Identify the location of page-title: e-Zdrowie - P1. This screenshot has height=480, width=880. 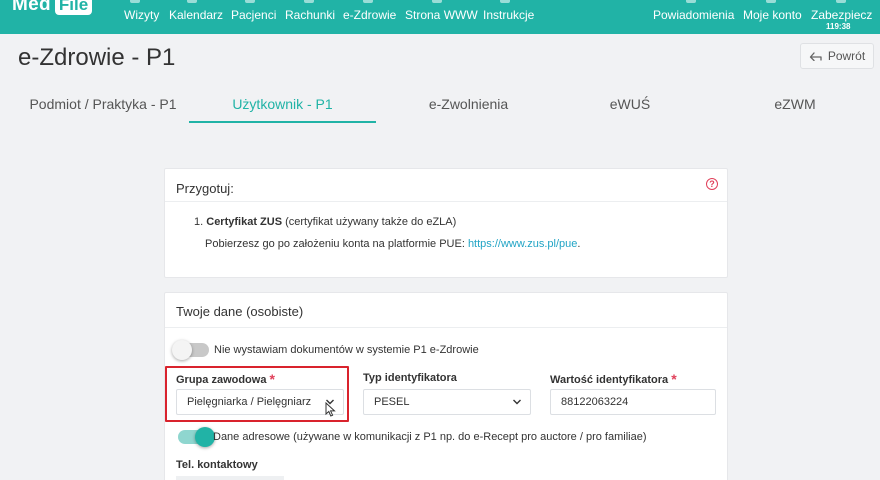
(97, 57).